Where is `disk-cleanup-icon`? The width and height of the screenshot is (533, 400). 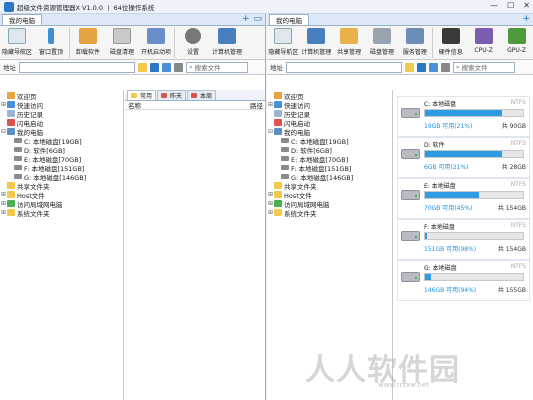 disk-cleanup-icon is located at coordinates (122, 36).